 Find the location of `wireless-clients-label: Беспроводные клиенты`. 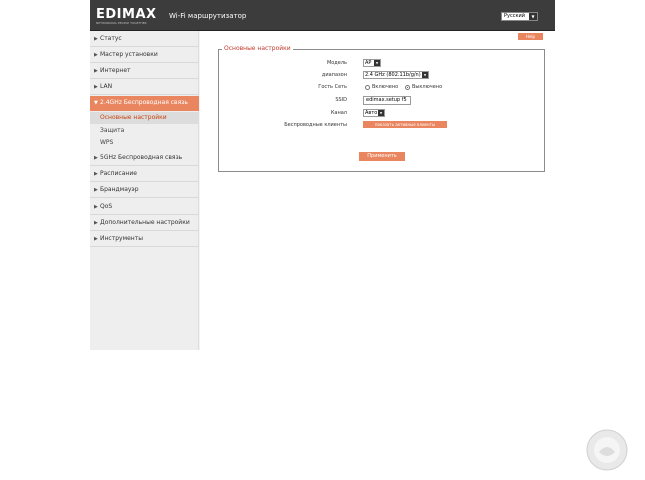

wireless-clients-label: Беспроводные клиенты is located at coordinates (315, 125).